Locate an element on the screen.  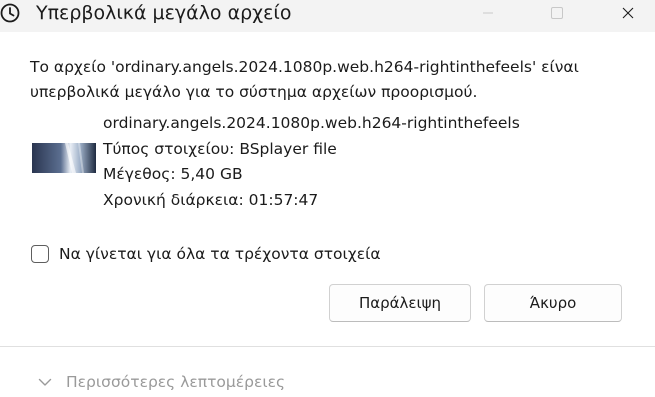
close-icon is located at coordinates (628, 13).